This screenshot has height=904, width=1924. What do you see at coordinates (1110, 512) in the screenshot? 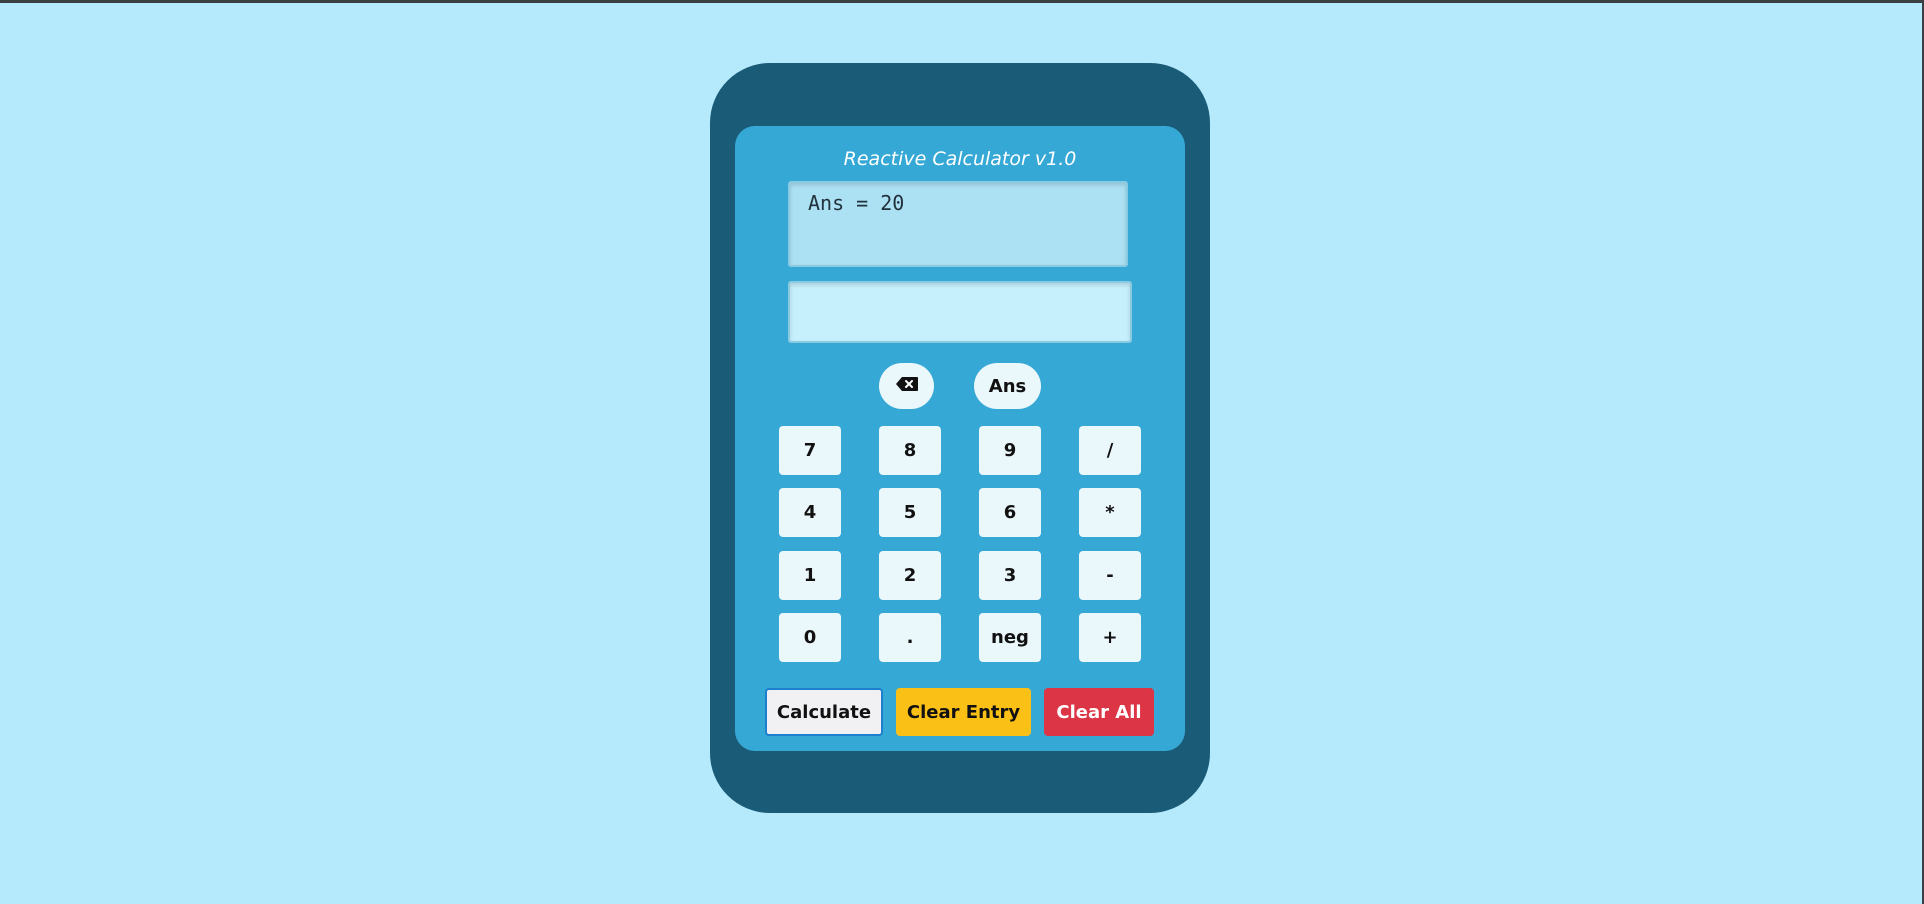
I see `key-multiply: *` at bounding box center [1110, 512].